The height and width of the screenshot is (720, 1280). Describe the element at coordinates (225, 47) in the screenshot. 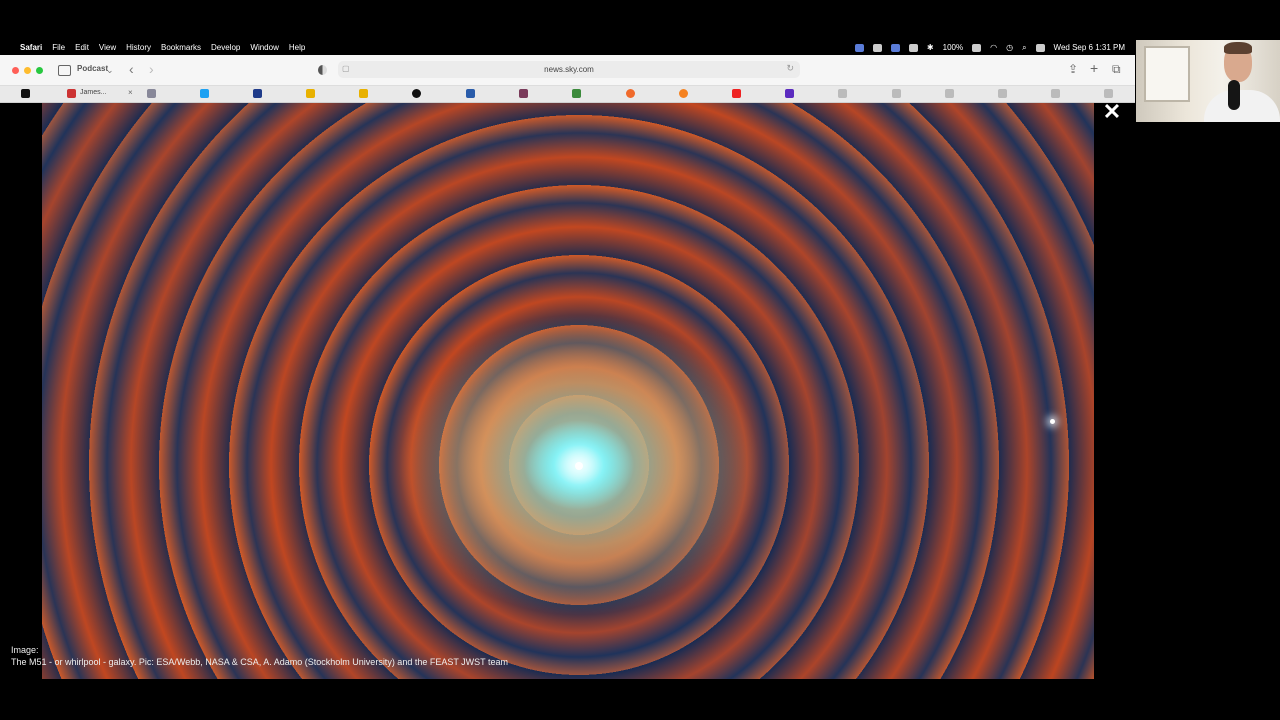

I see `menu-develop: Develop` at that location.